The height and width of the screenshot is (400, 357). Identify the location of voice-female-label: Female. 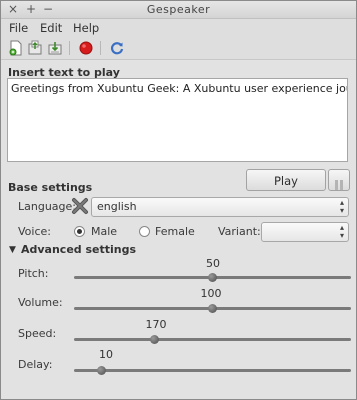
(175, 231).